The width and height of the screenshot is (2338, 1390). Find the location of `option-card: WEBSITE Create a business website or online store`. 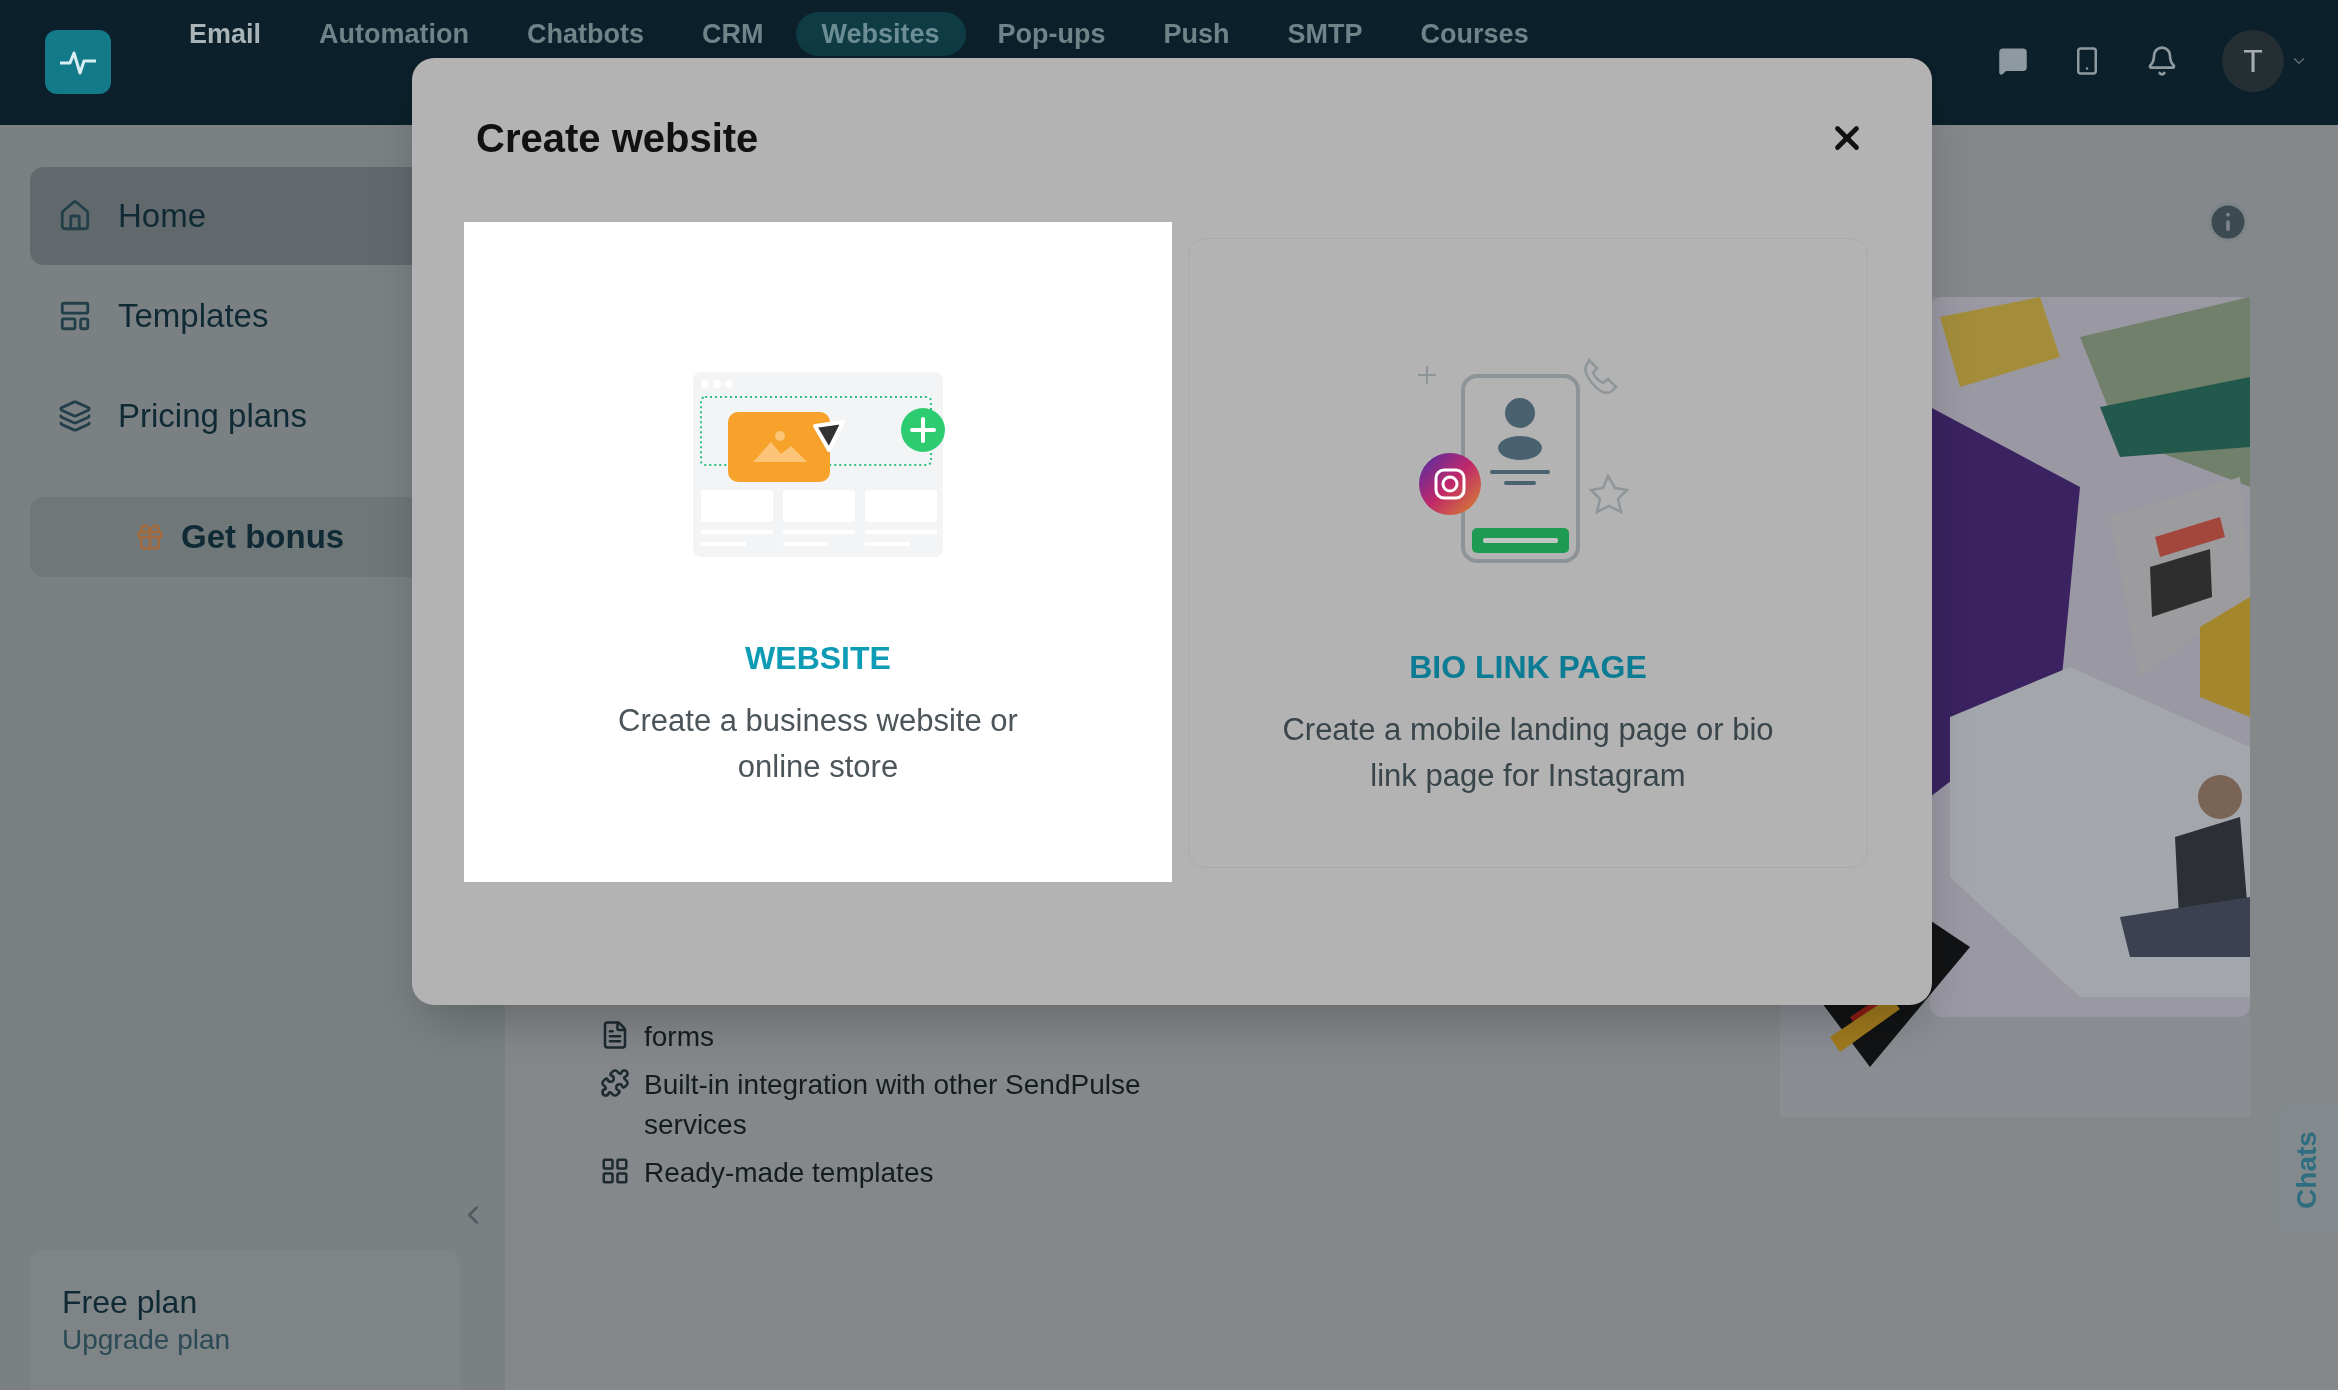

option-card: WEBSITE Create a business website or online store is located at coordinates (818, 552).